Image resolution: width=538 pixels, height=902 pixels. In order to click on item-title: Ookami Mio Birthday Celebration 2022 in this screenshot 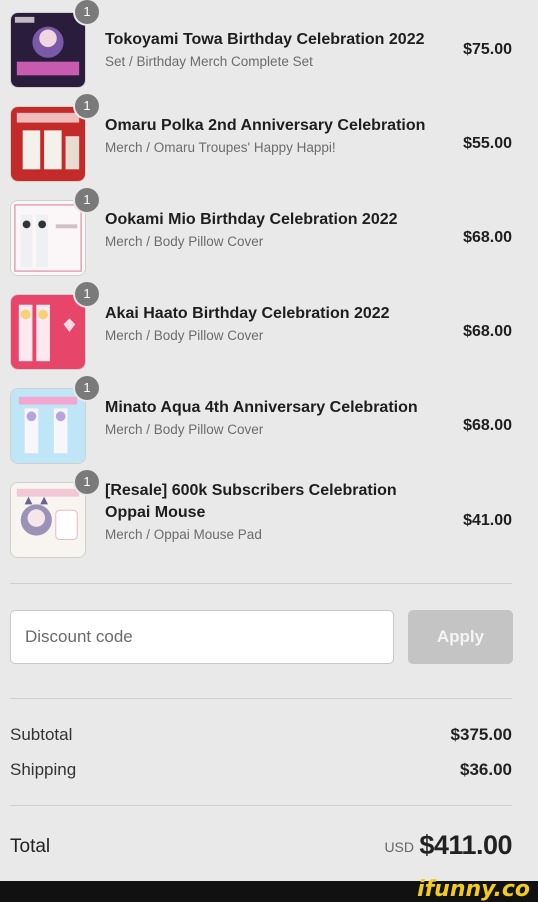, I will do `click(251, 219)`.